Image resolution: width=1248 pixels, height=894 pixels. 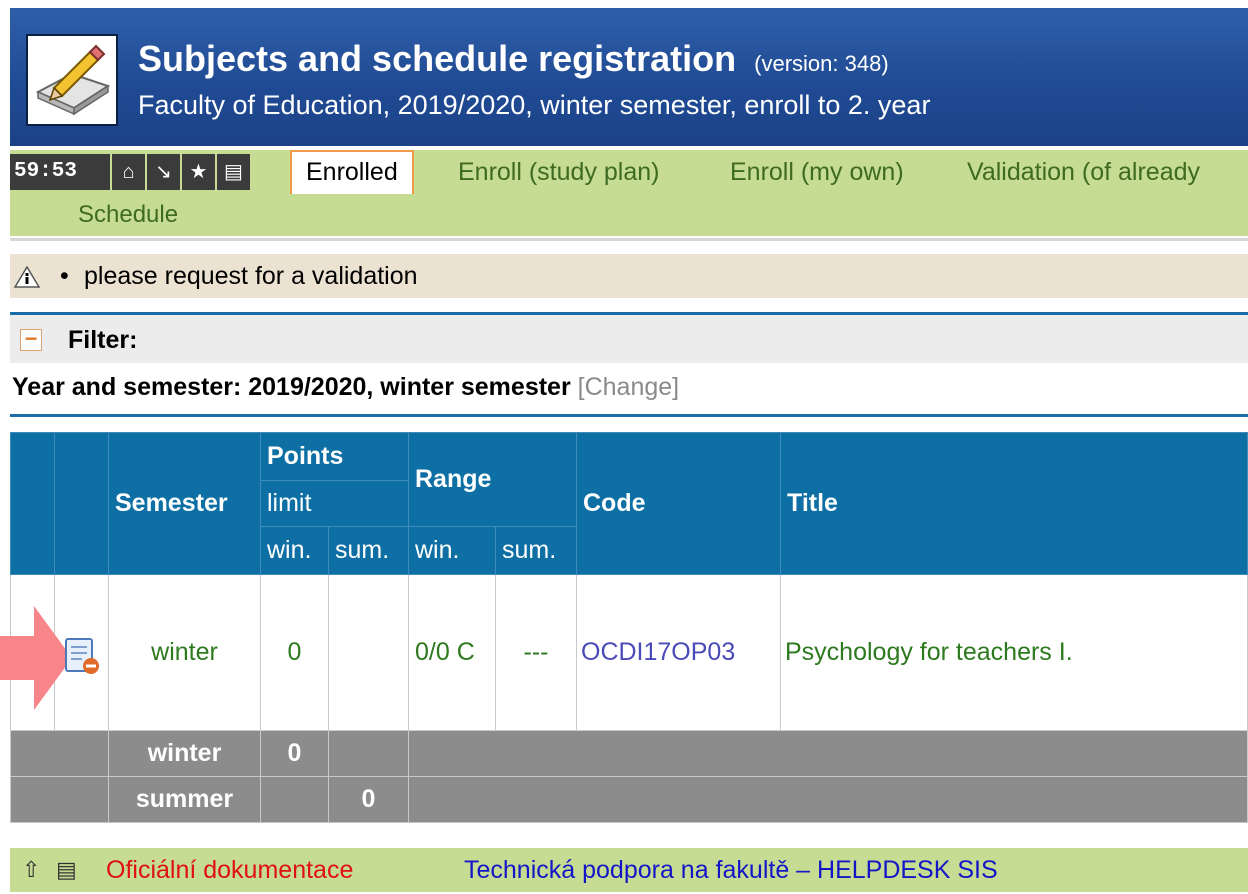 I want to click on change-link: [Change], so click(x=628, y=387).